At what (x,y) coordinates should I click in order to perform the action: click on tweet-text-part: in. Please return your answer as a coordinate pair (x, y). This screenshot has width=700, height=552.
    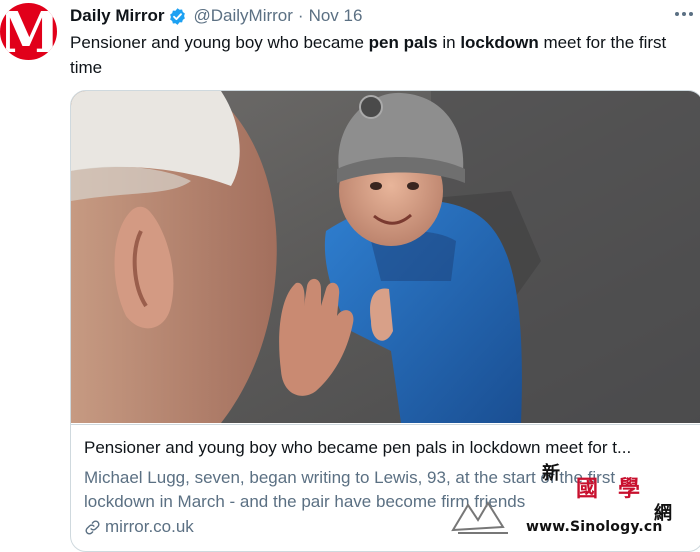
    Looking at the image, I should click on (449, 42).